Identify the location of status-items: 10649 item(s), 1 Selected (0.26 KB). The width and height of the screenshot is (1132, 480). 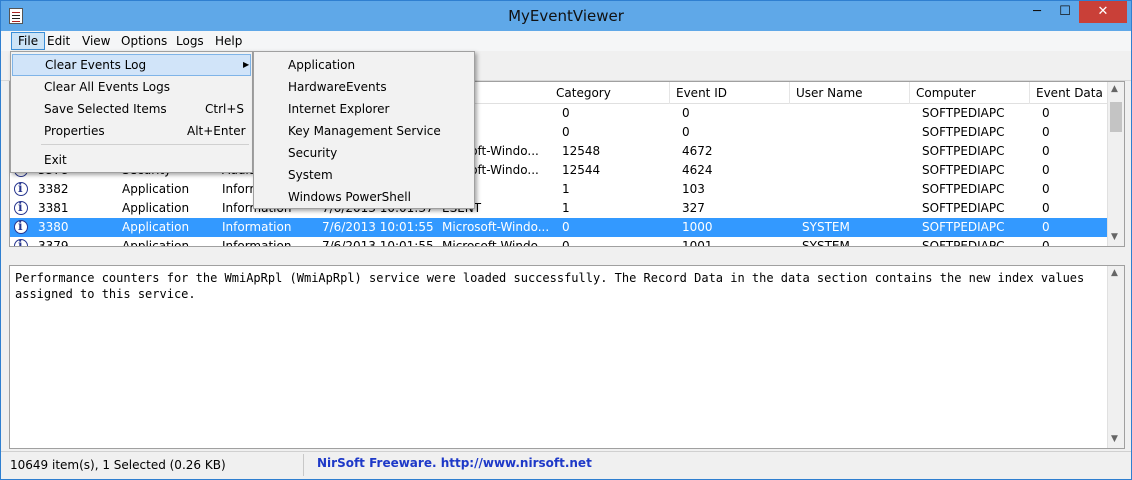
(118, 465).